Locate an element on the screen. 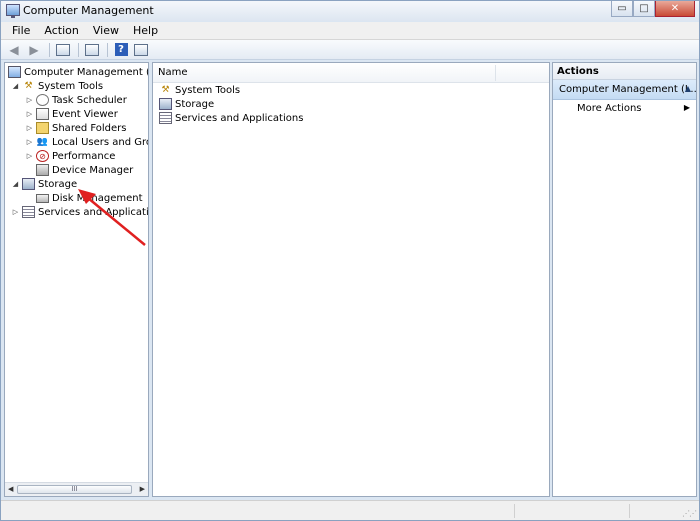  help-button: ? is located at coordinates (121, 50).